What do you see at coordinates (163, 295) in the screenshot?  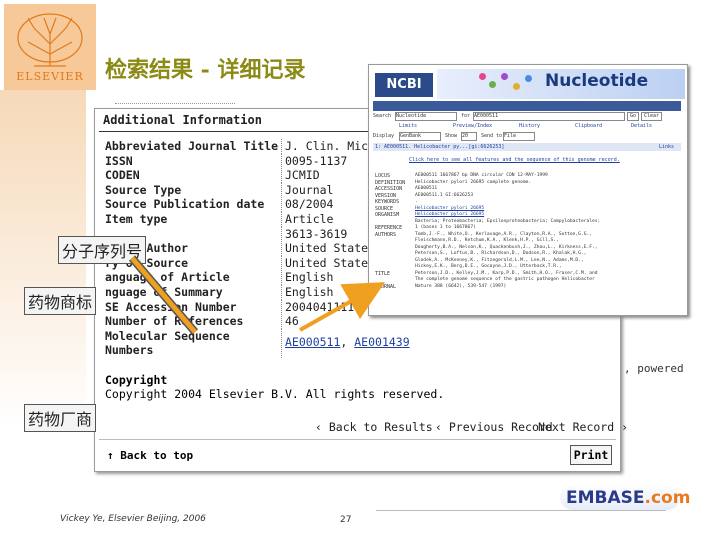 I see `arrow-seq-to-table` at bounding box center [163, 295].